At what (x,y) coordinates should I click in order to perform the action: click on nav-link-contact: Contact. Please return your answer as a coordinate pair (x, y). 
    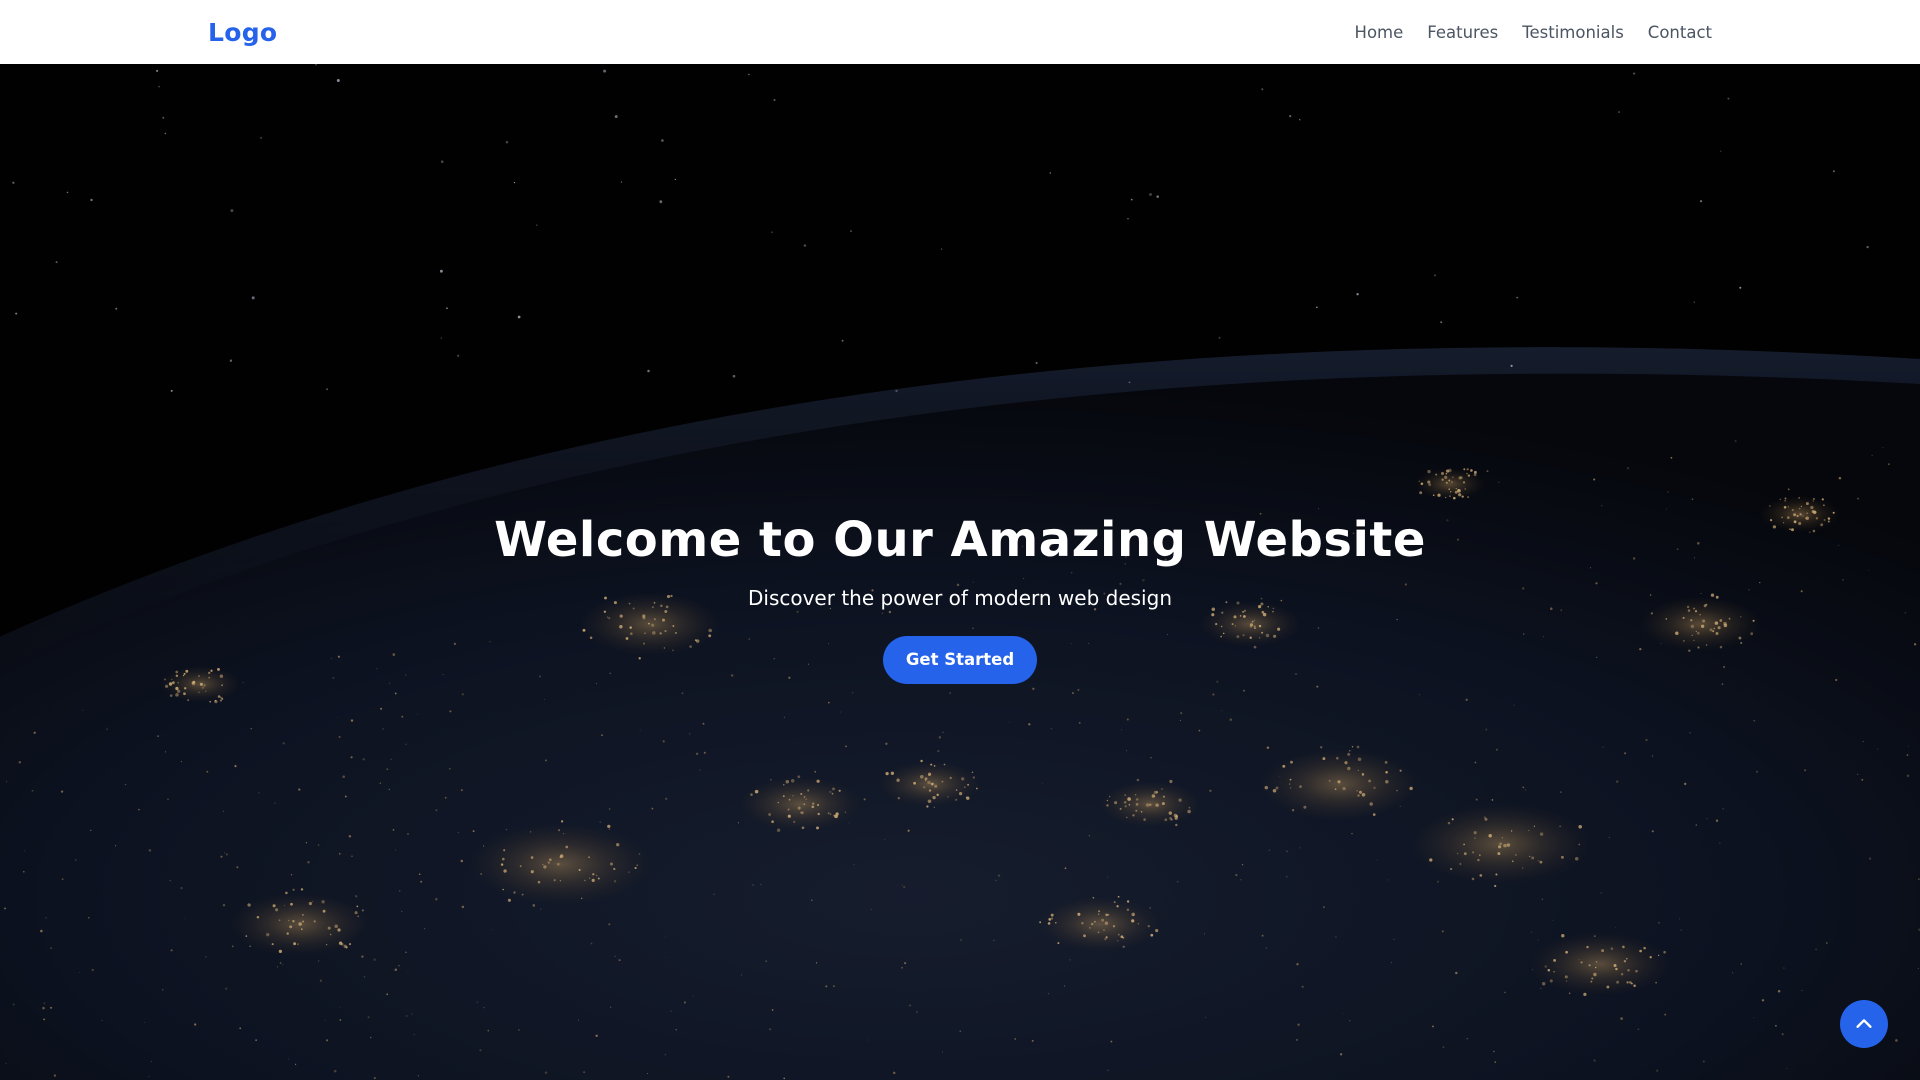
    Looking at the image, I should click on (1680, 32).